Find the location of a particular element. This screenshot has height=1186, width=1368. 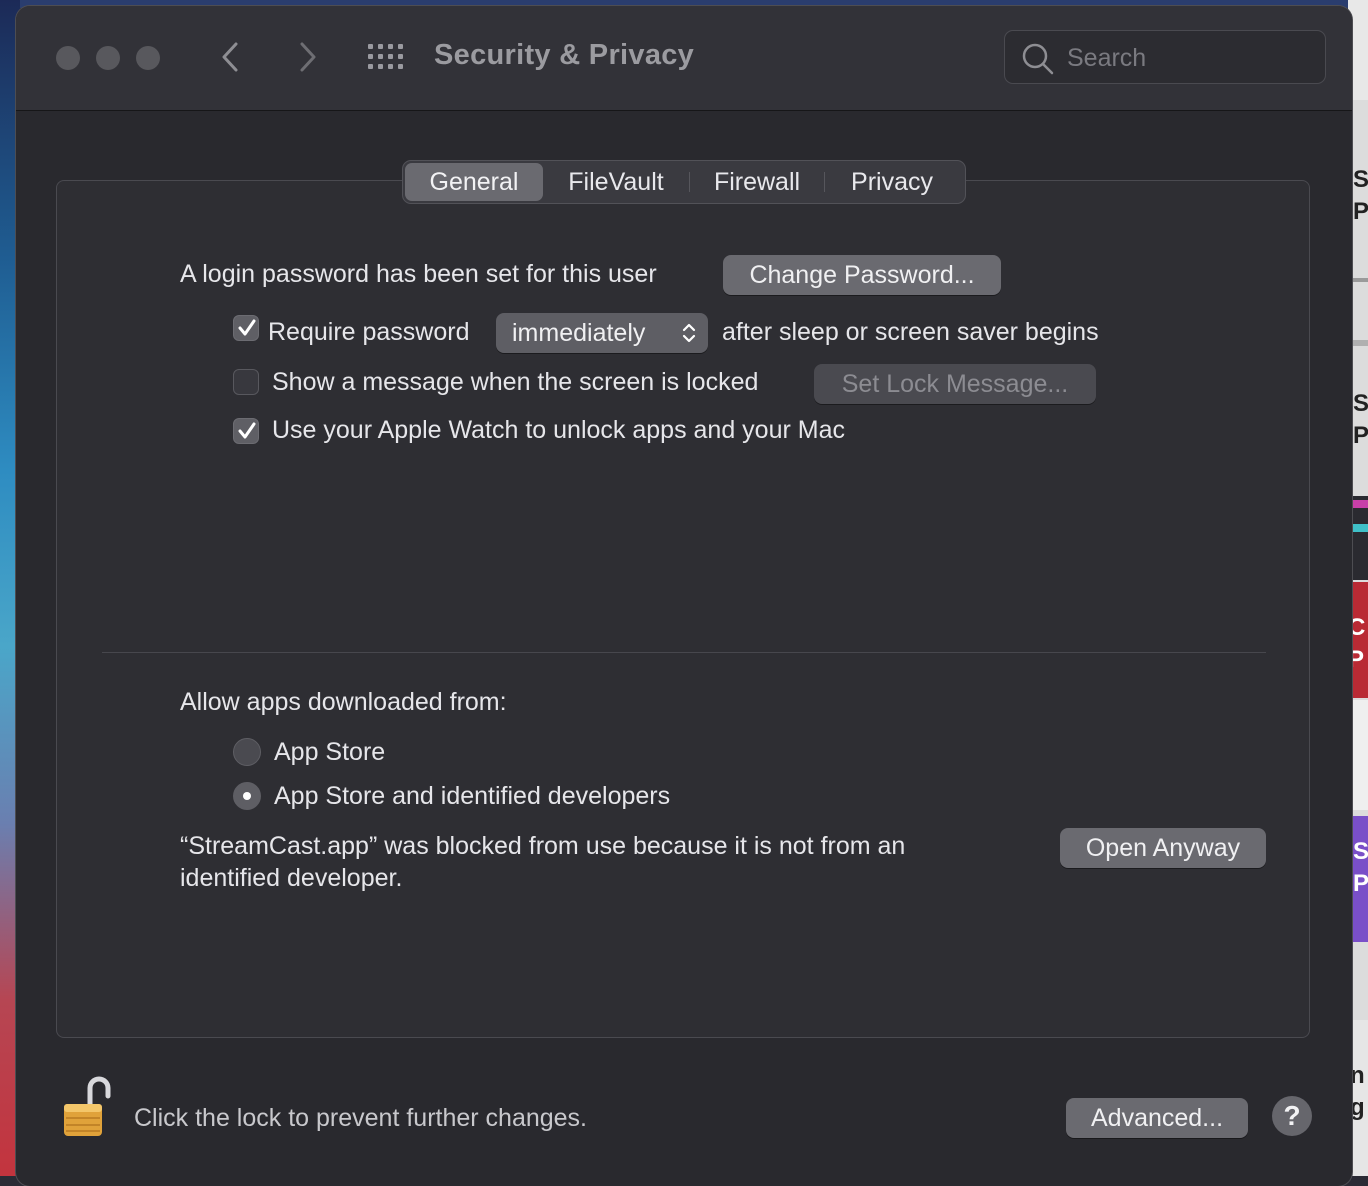

show-message-checkbox is located at coordinates (246, 382).